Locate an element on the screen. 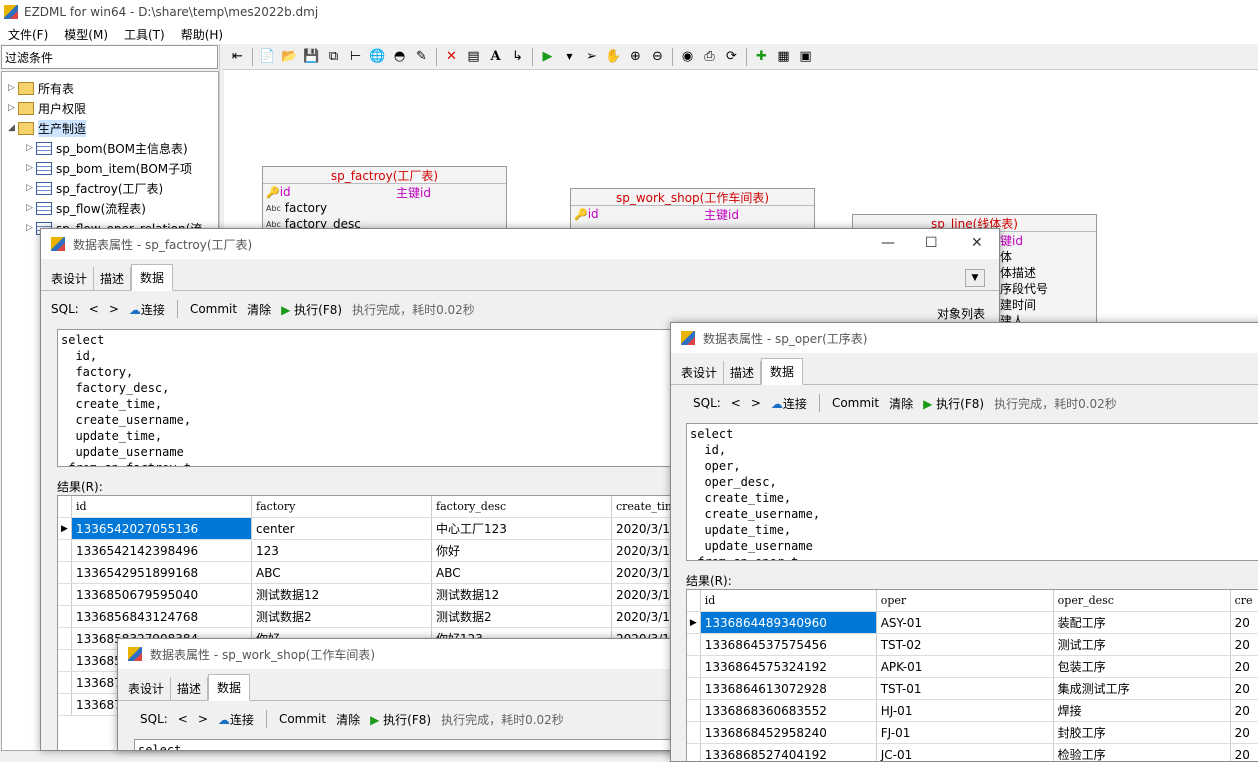 The width and height of the screenshot is (1258, 762). properties-icon: ▦ is located at coordinates (783, 56).